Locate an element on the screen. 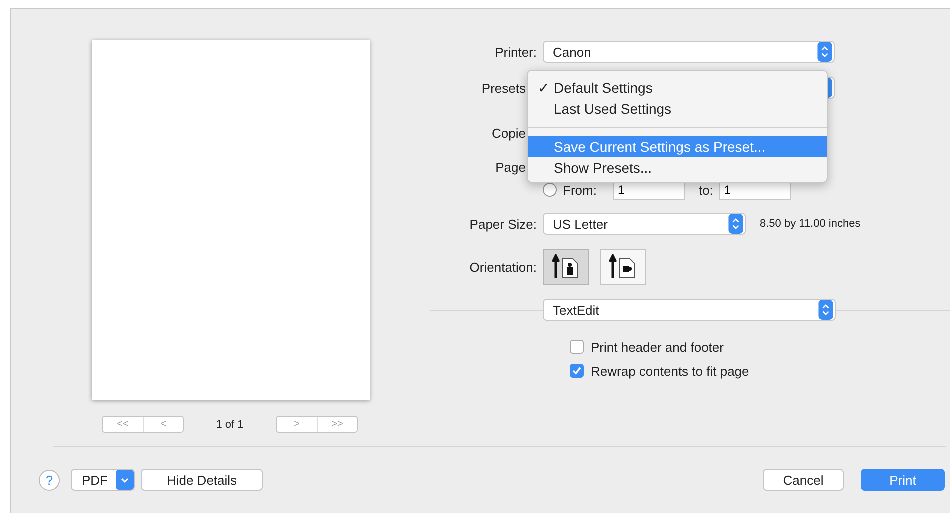 Image resolution: width=950 pixels, height=513 pixels. page-count: 1 of 1 is located at coordinates (230, 424).